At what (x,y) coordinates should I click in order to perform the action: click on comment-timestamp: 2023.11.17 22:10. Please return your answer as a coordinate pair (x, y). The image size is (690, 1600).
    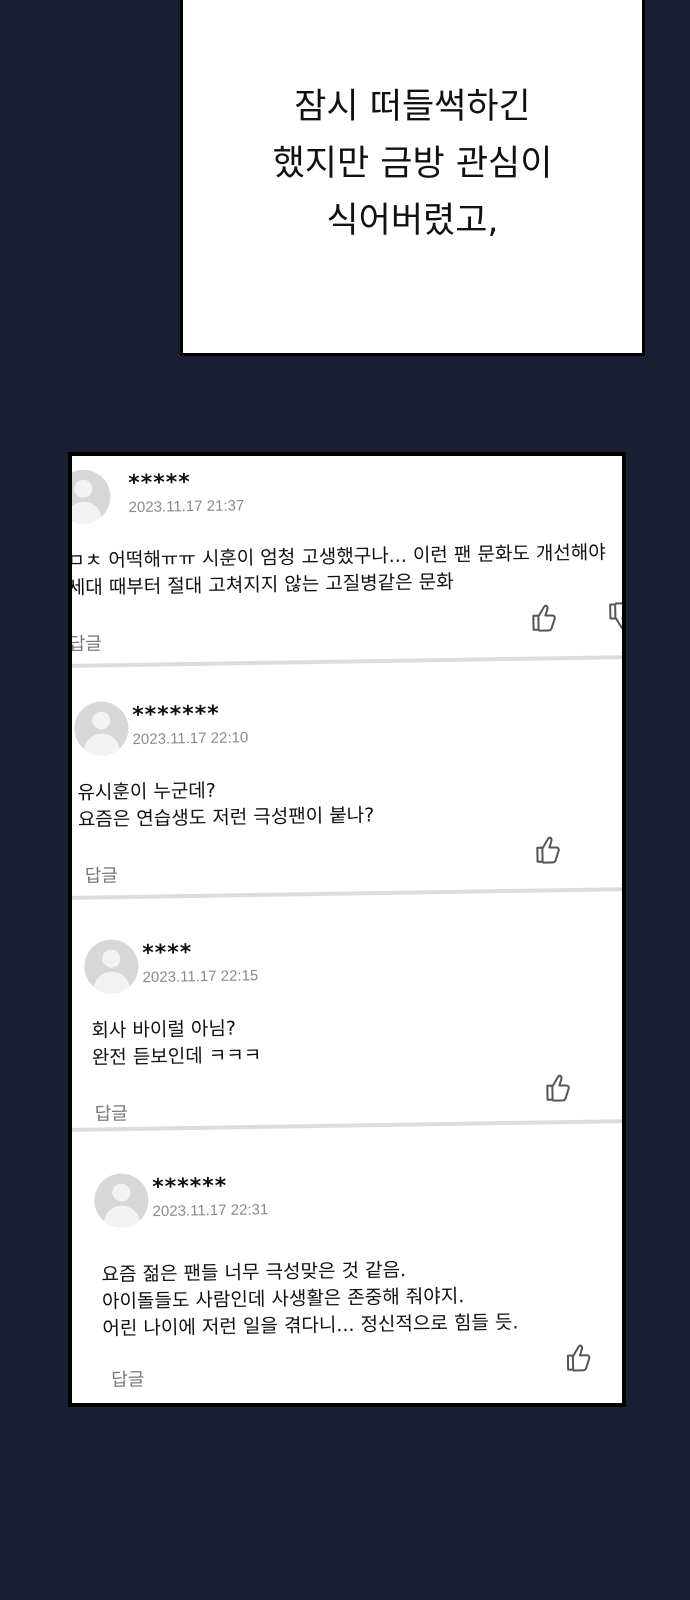
    Looking at the image, I should click on (190, 739).